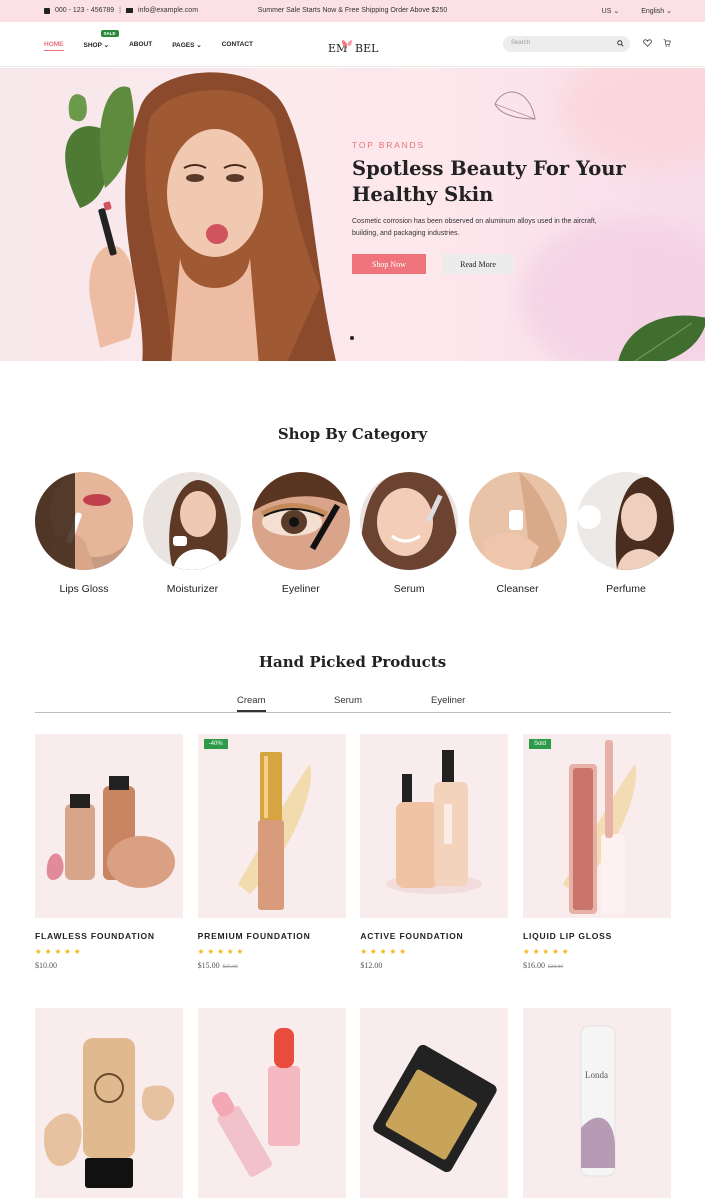  Describe the element at coordinates (388, 145) in the screenshot. I see `hero-eyebrow: TOP BRANDS` at that location.